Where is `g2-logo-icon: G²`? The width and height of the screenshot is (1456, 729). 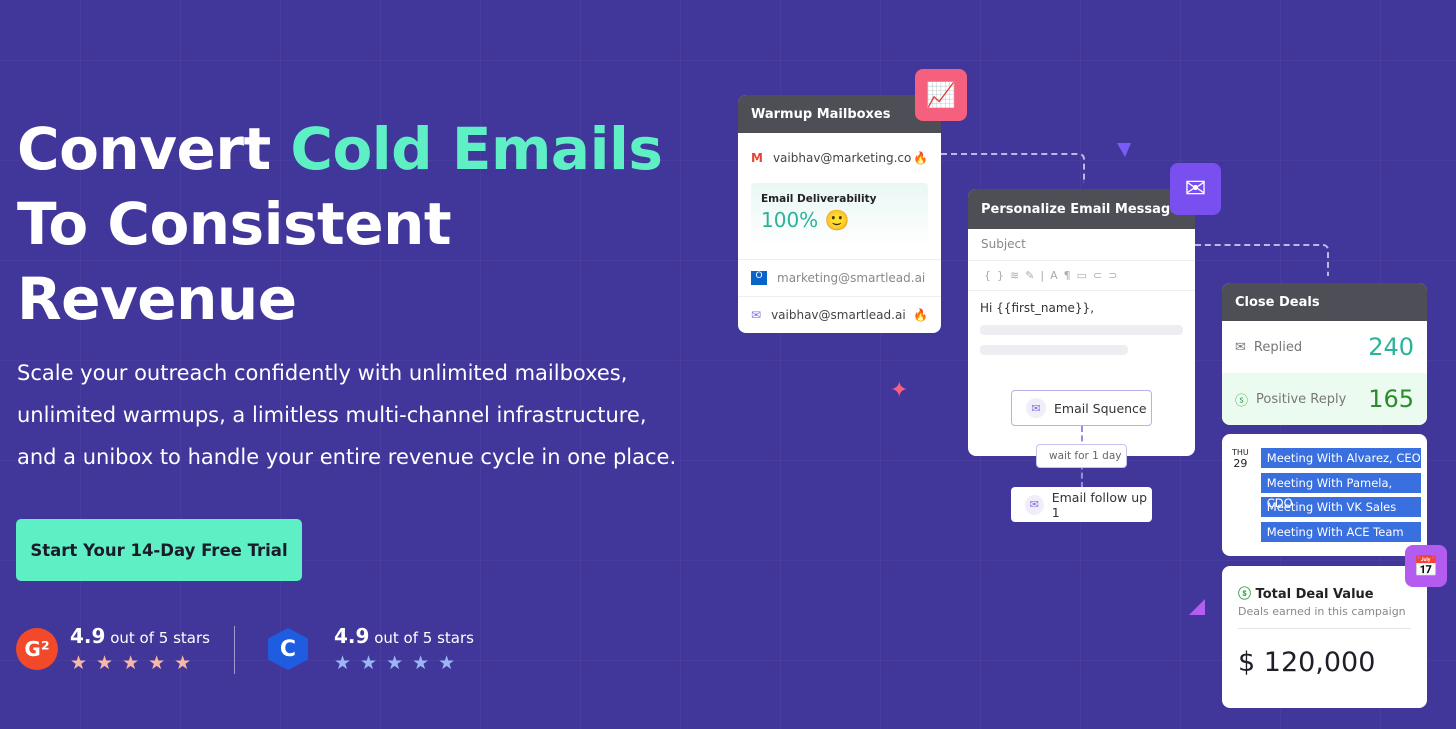 g2-logo-icon: G² is located at coordinates (37, 649).